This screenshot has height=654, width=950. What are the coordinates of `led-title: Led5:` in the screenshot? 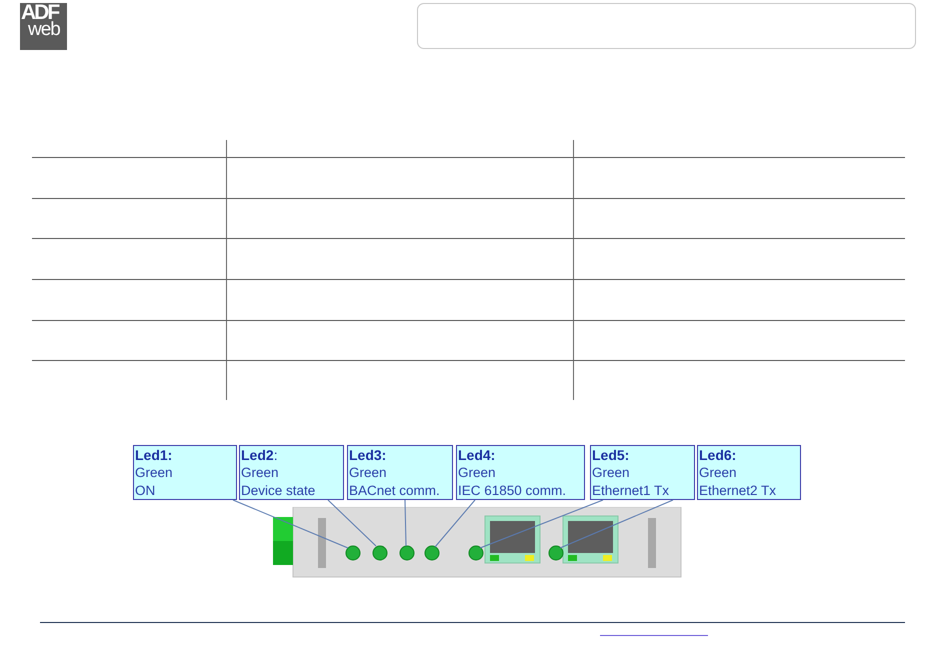 It's located at (611, 455).